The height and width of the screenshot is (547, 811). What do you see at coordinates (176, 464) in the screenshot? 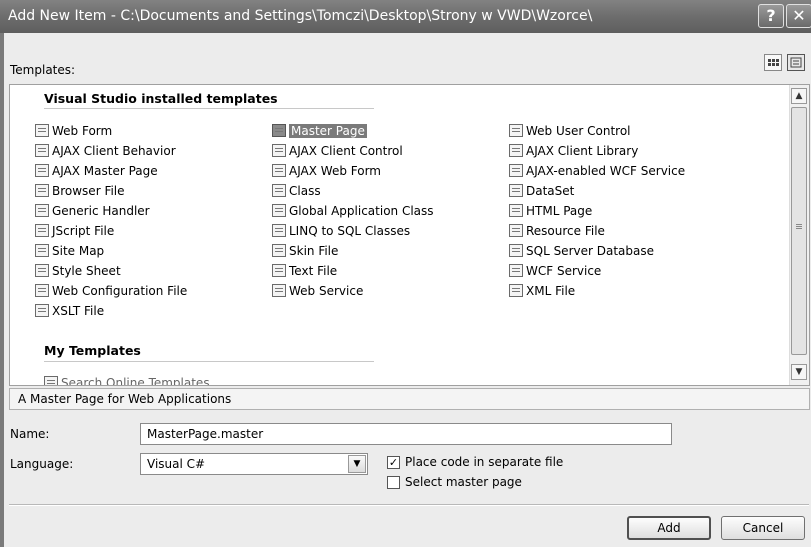
I see `language-selected-value: Visual C#` at bounding box center [176, 464].